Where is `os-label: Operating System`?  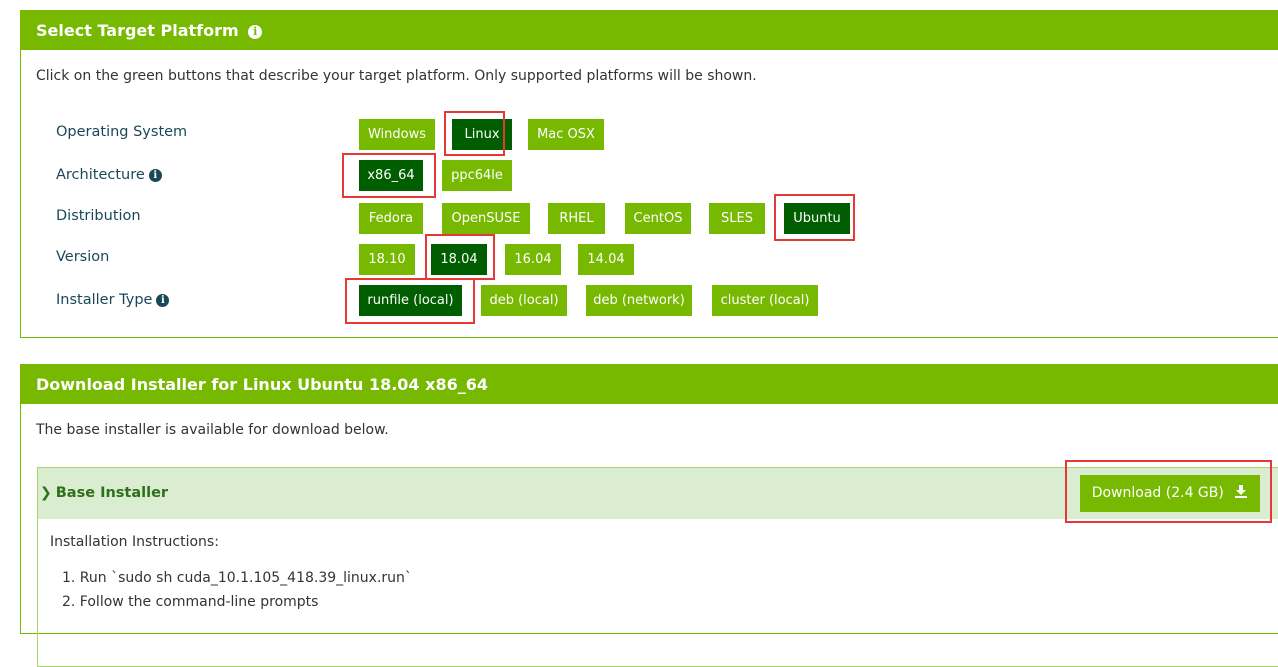
os-label: Operating System is located at coordinates (122, 132).